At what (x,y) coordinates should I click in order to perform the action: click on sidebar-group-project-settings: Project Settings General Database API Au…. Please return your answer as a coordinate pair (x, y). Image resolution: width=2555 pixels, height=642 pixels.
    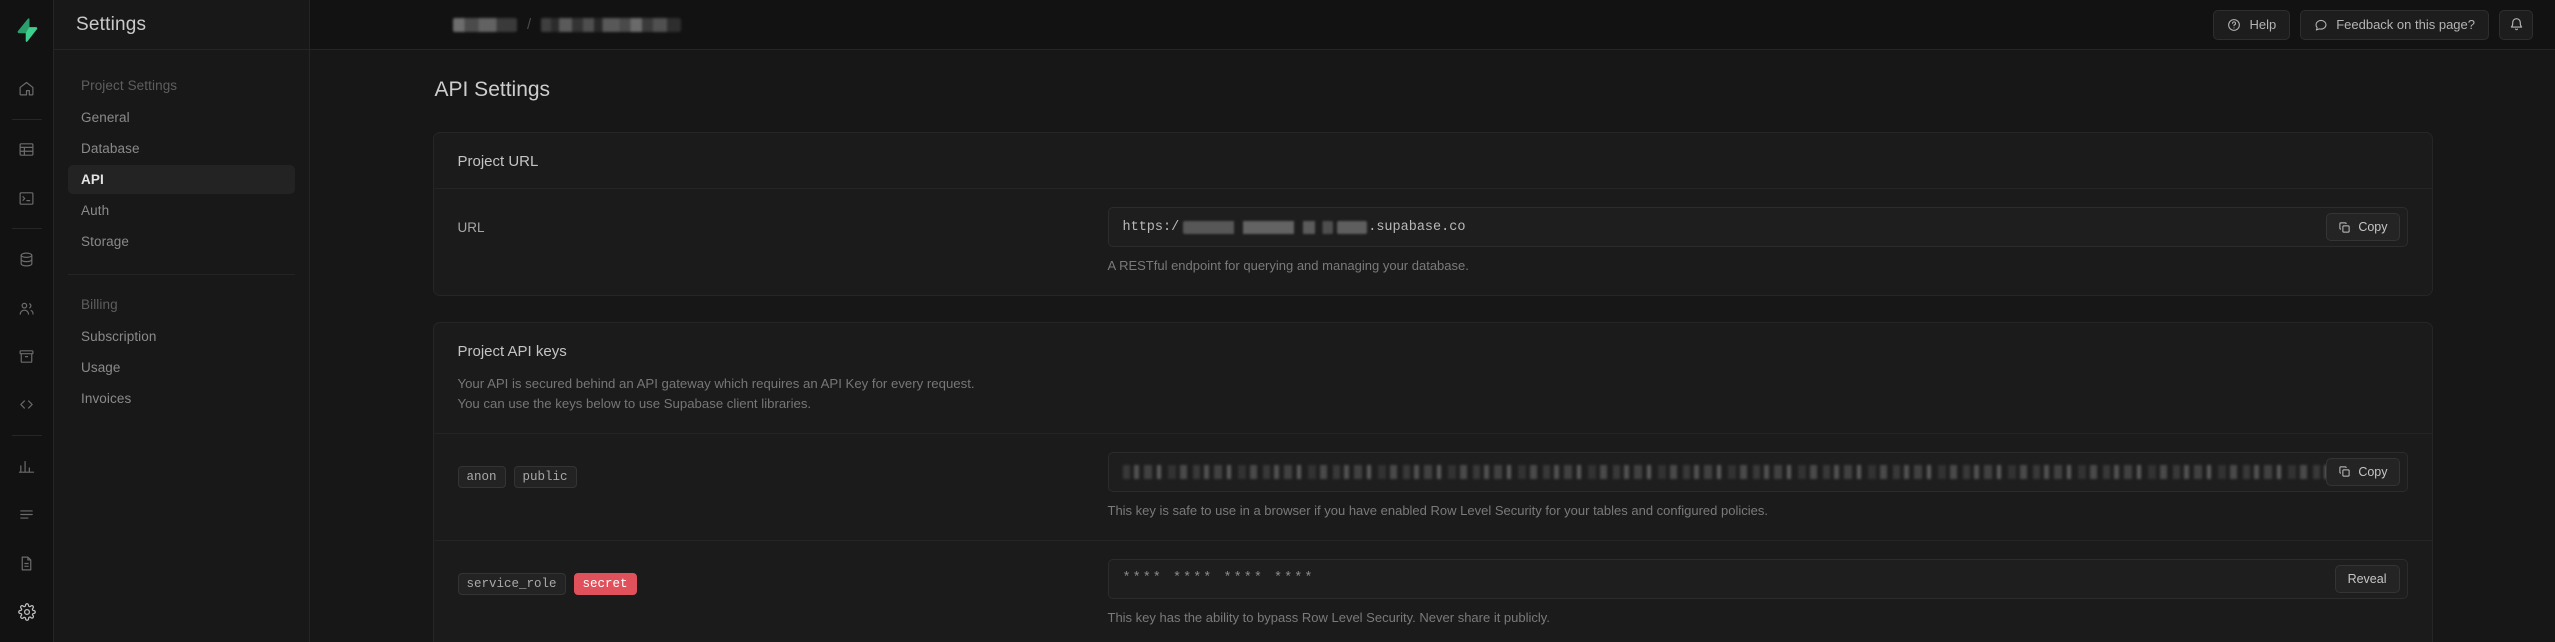
    Looking at the image, I should click on (181, 164).